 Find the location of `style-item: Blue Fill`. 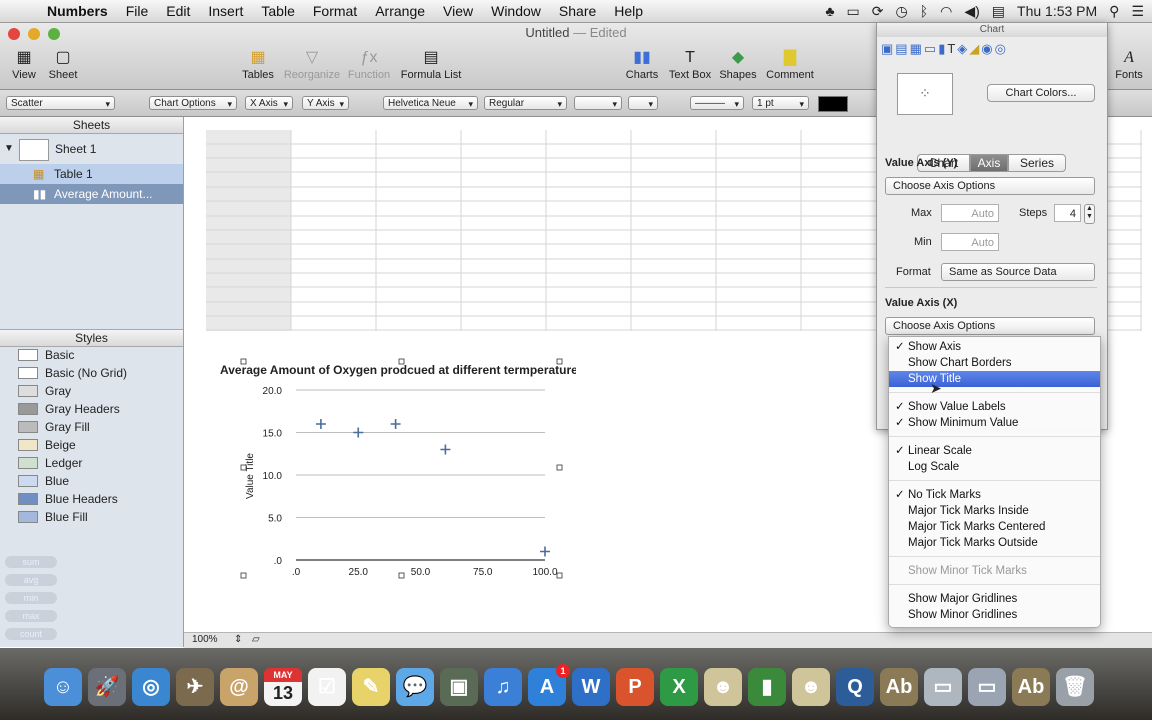

style-item: Blue Fill is located at coordinates (53, 517).